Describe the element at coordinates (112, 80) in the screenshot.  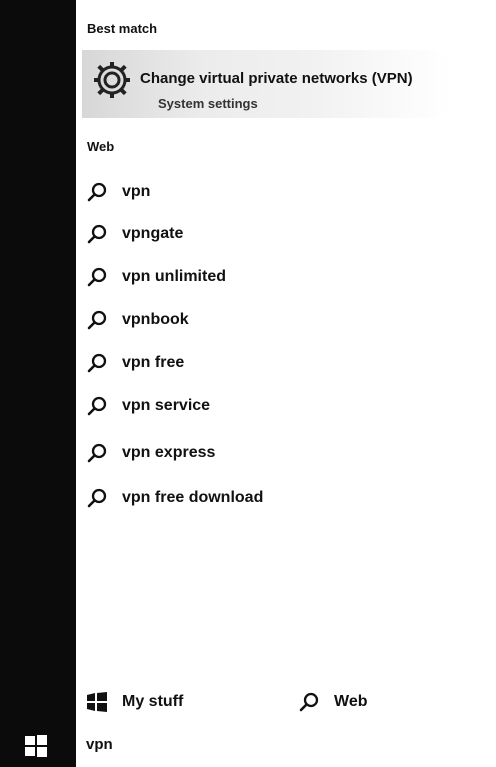
I see `gear-icon` at that location.